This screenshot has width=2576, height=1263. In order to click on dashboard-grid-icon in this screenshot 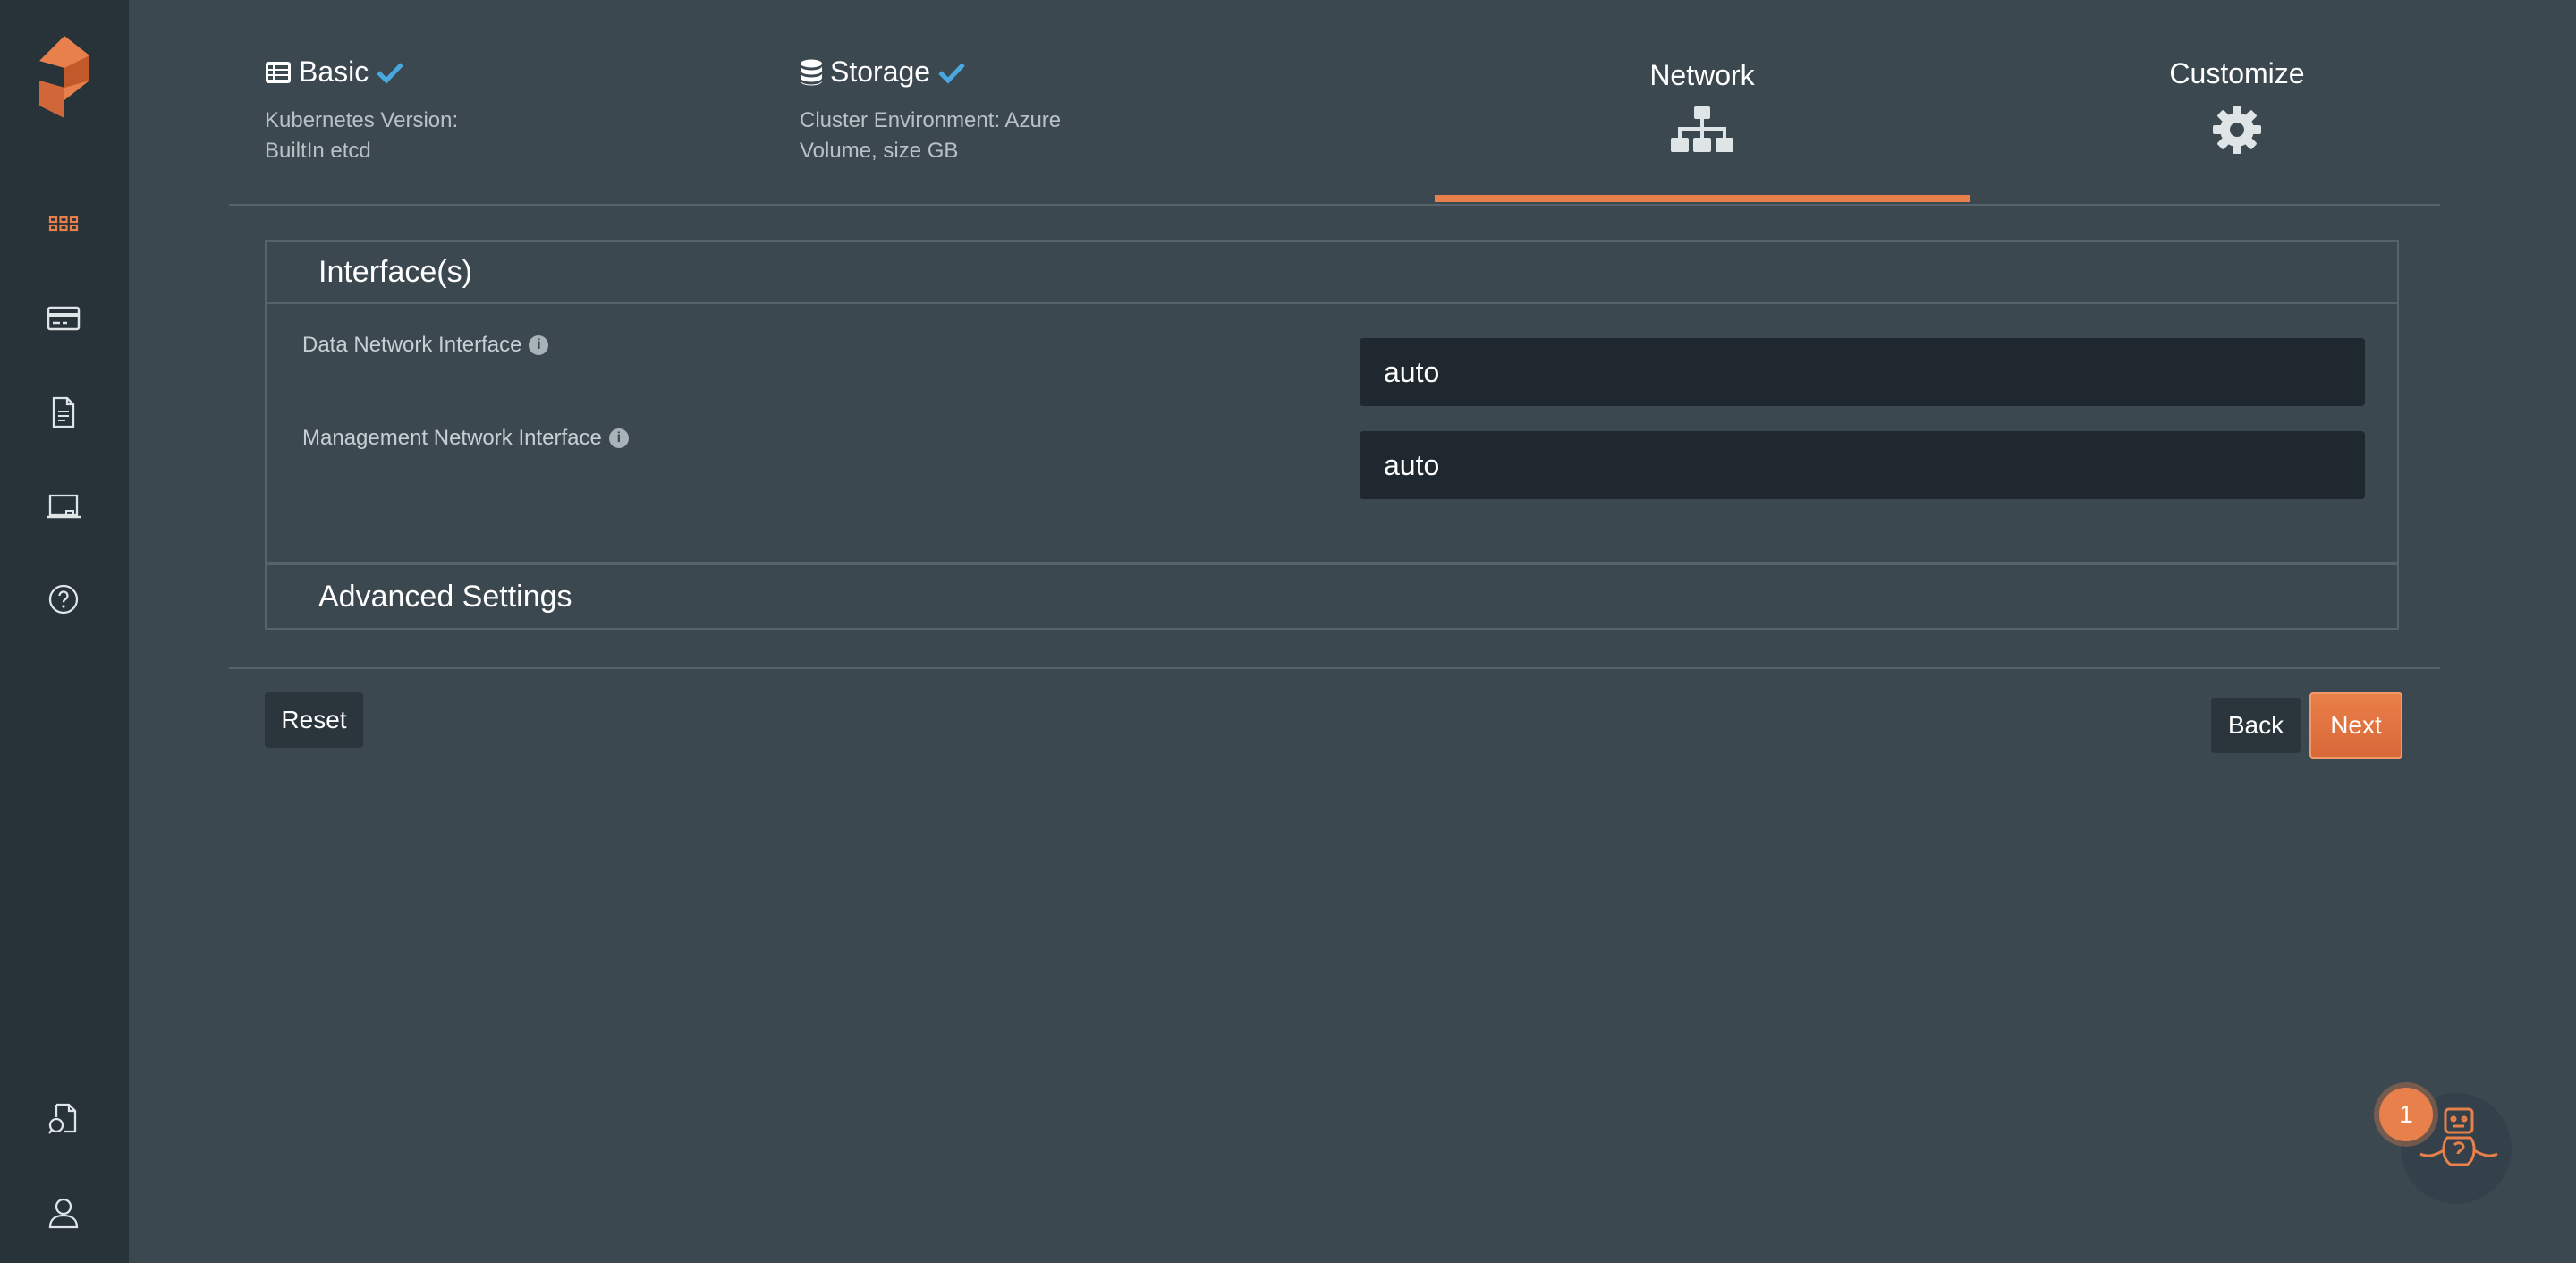, I will do `click(63, 223)`.